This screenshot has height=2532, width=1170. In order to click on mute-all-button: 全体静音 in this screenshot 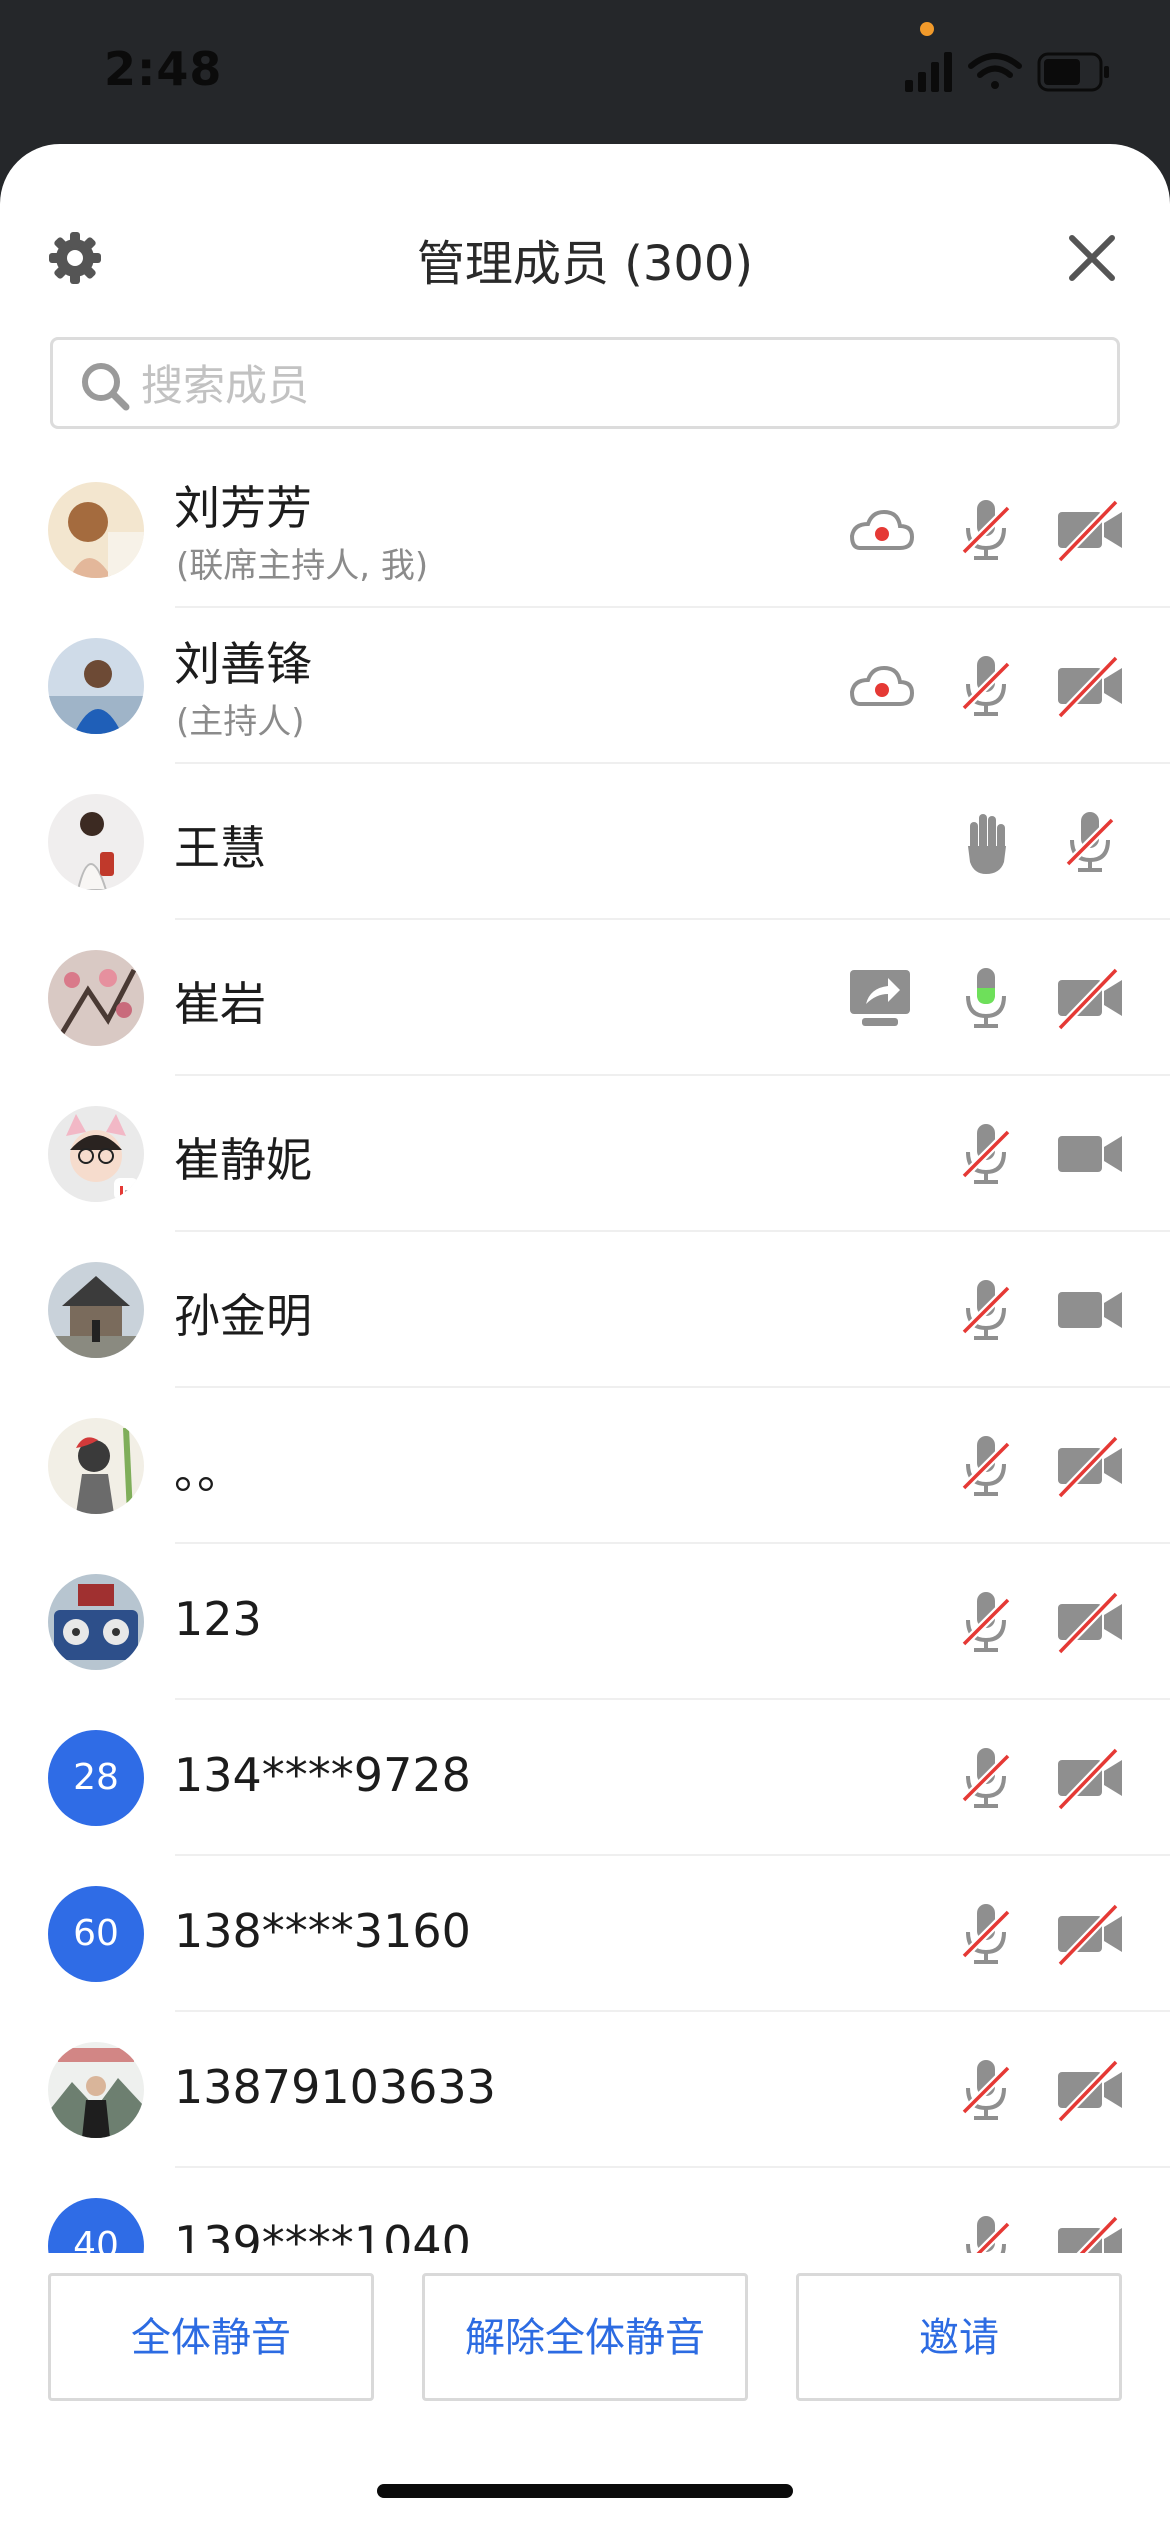, I will do `click(211, 2337)`.